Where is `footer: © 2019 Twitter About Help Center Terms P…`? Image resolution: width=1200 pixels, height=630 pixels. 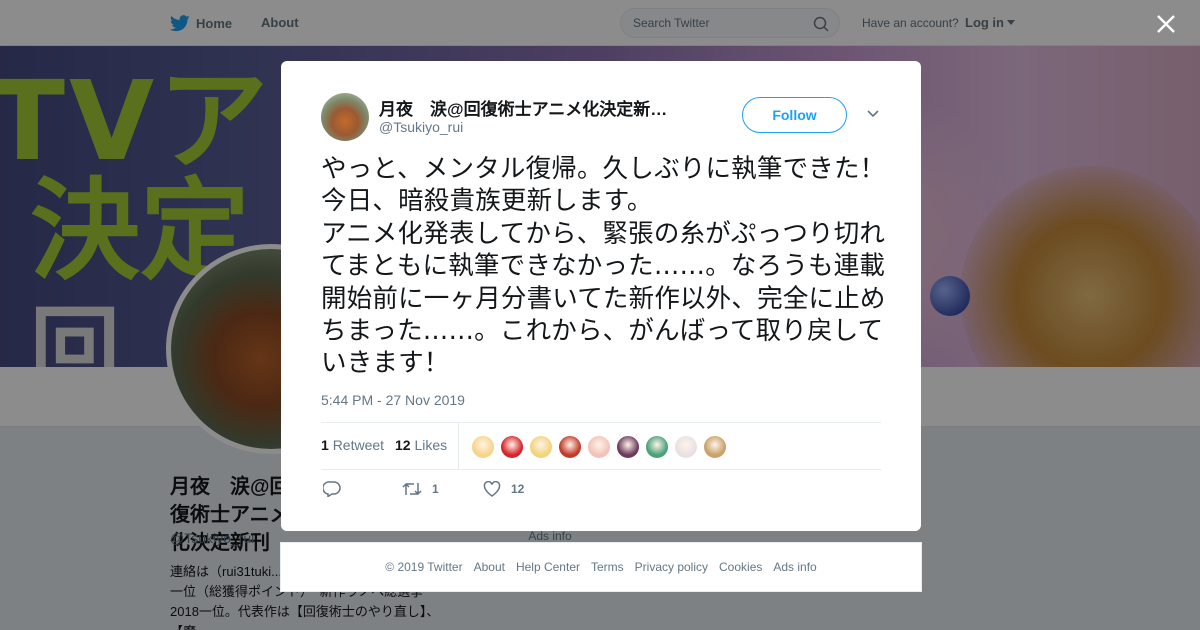
footer: © 2019 Twitter About Help Center Terms P… is located at coordinates (601, 567).